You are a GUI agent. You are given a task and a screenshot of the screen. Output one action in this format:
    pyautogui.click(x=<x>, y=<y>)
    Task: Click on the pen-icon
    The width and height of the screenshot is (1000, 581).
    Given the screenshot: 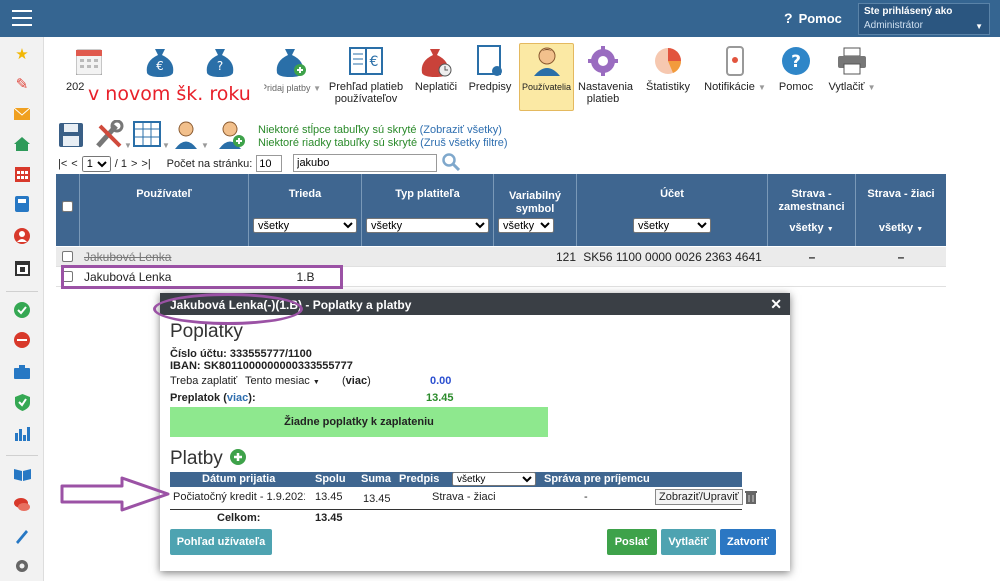 What is the action you would take?
    pyautogui.click(x=22, y=536)
    